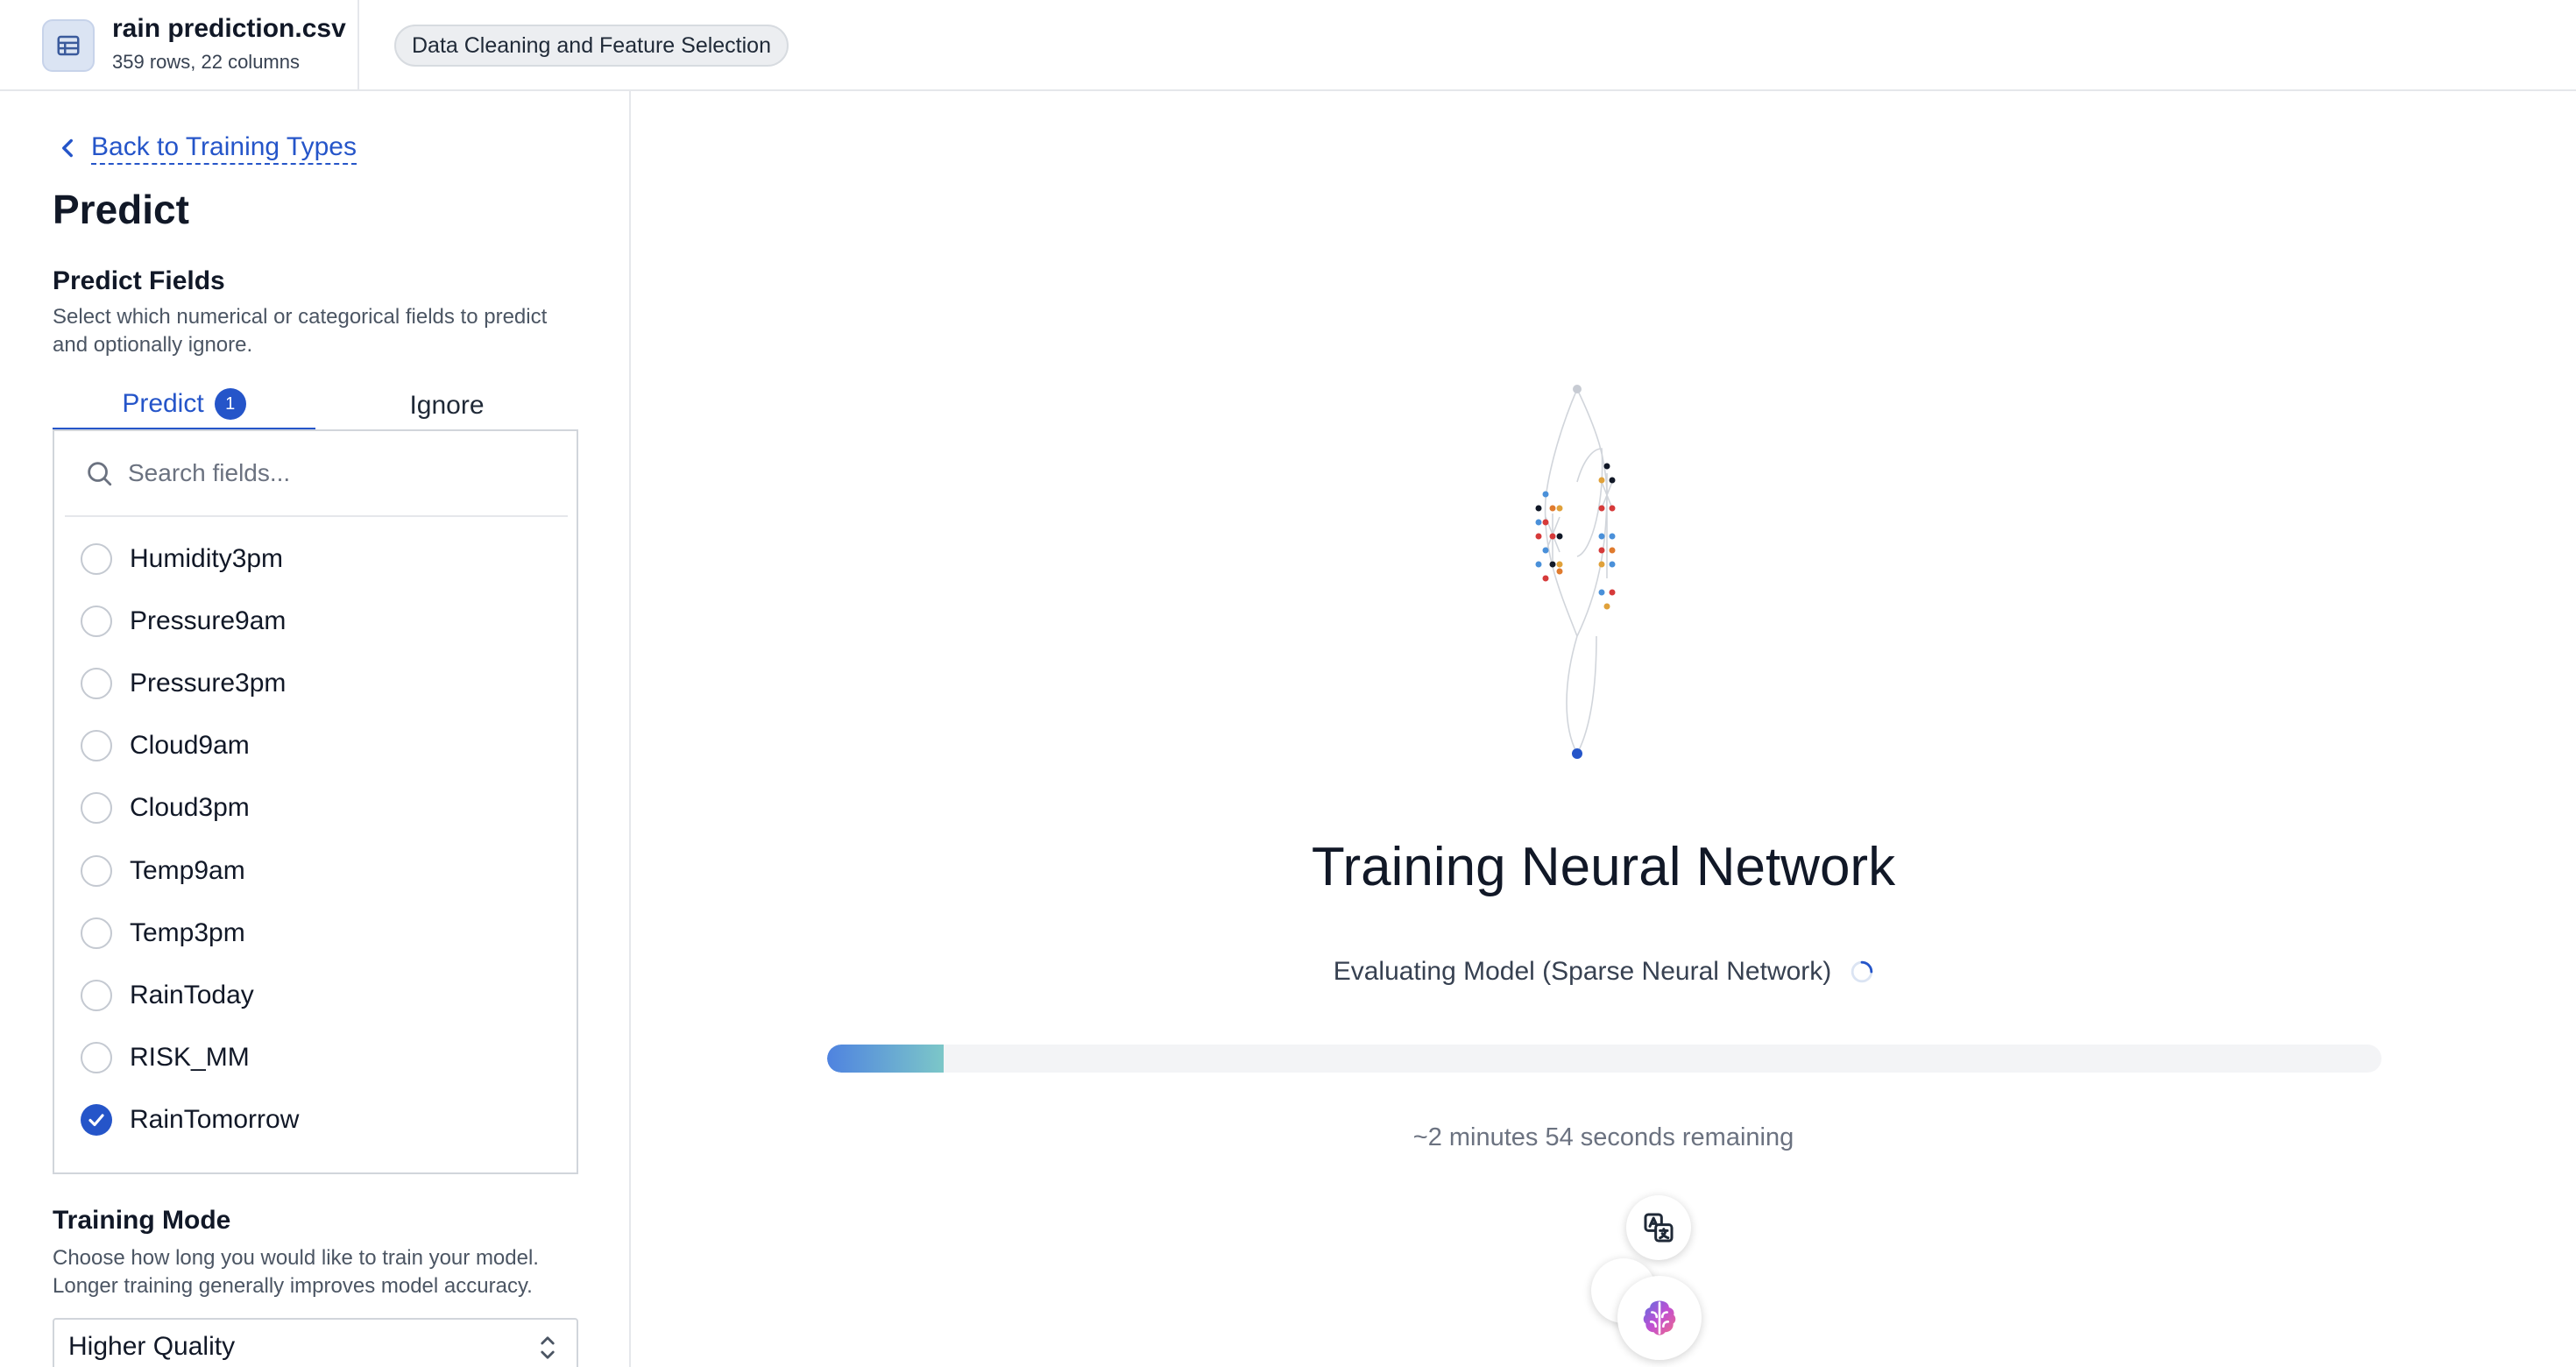  I want to click on neural-network-graphic, so click(1575, 572).